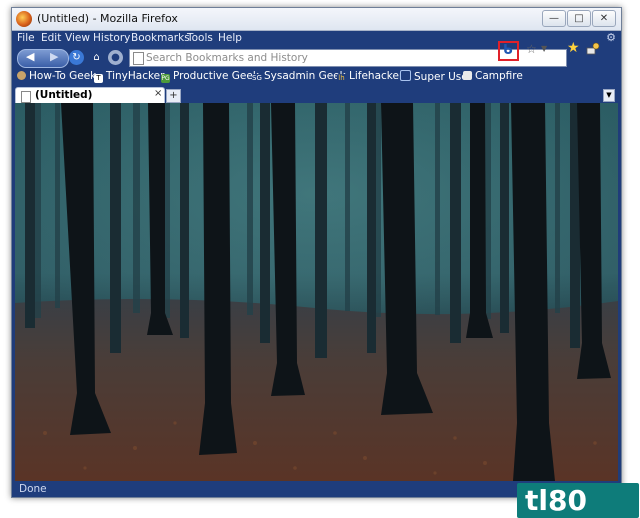 The height and width of the screenshot is (518, 640). Describe the element at coordinates (341, 78) in the screenshot. I see `lifehacker-icon: lh` at that location.